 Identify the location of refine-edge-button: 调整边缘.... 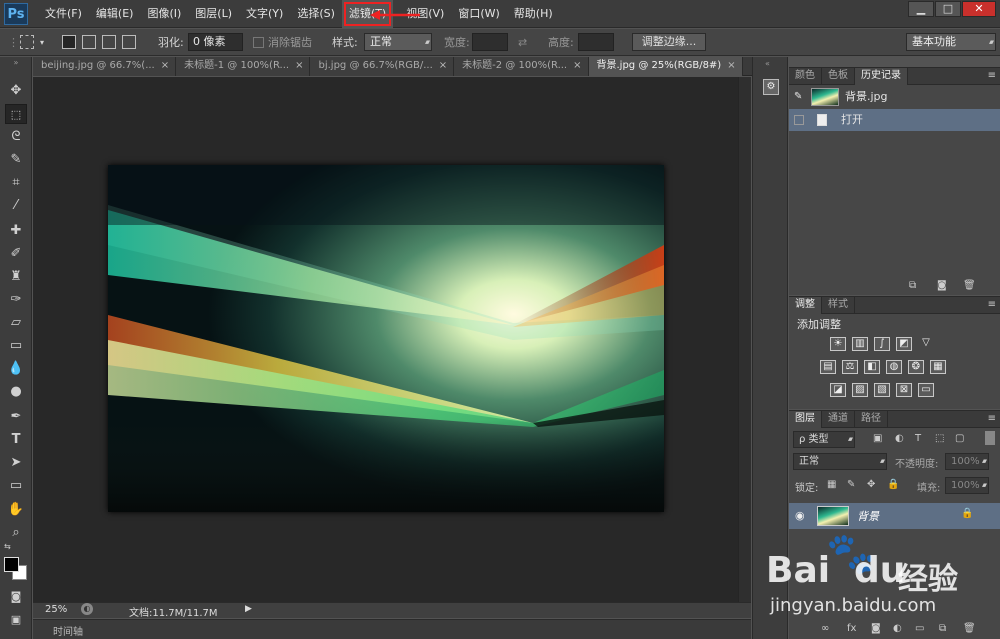
(669, 42).